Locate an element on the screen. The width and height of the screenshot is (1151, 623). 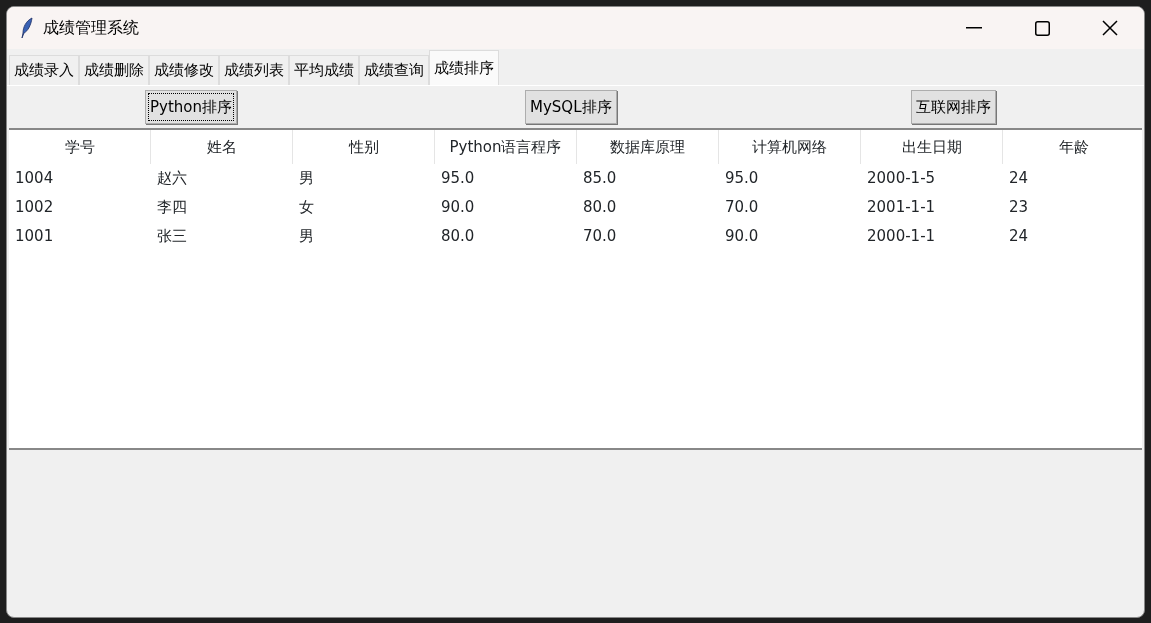
sort-button: 互联网排序 is located at coordinates (953, 107).